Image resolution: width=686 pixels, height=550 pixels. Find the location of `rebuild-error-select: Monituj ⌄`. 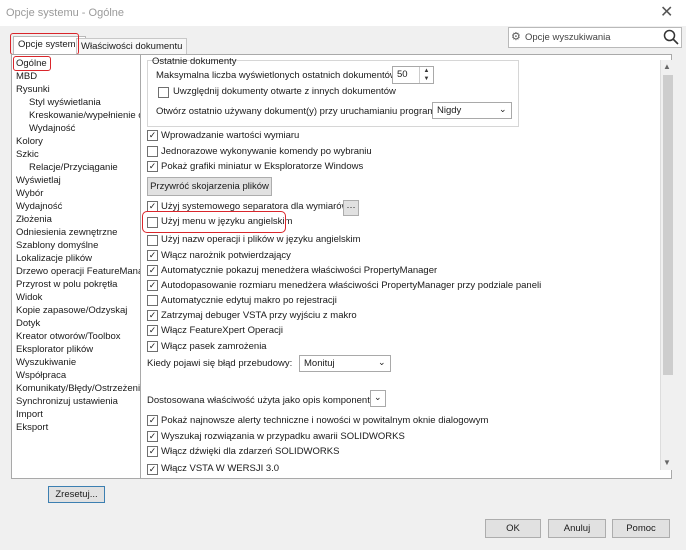

rebuild-error-select: Monituj ⌄ is located at coordinates (345, 363).